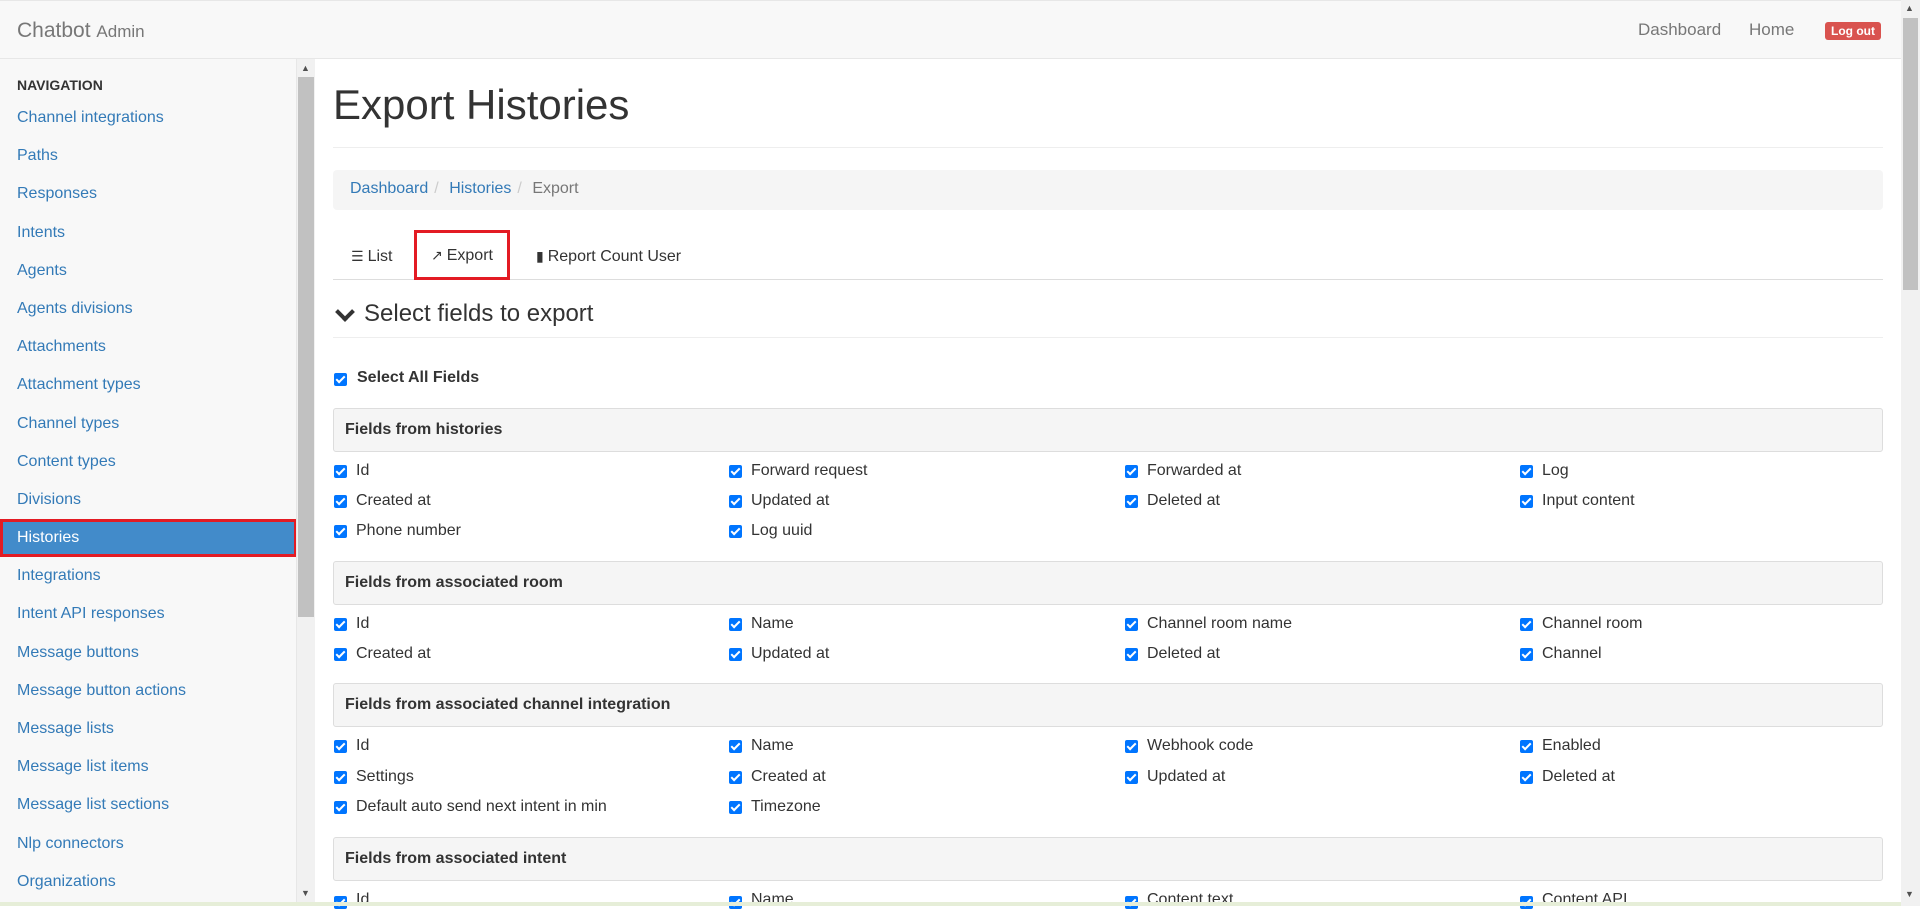  Describe the element at coordinates (1853, 31) in the screenshot. I see `logout-button: Log out` at that location.